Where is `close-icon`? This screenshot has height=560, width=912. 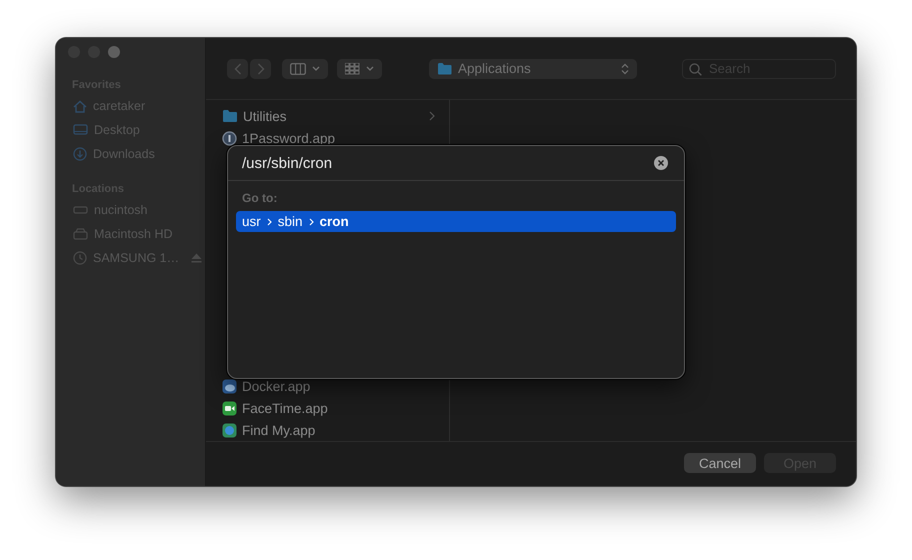 close-icon is located at coordinates (661, 163).